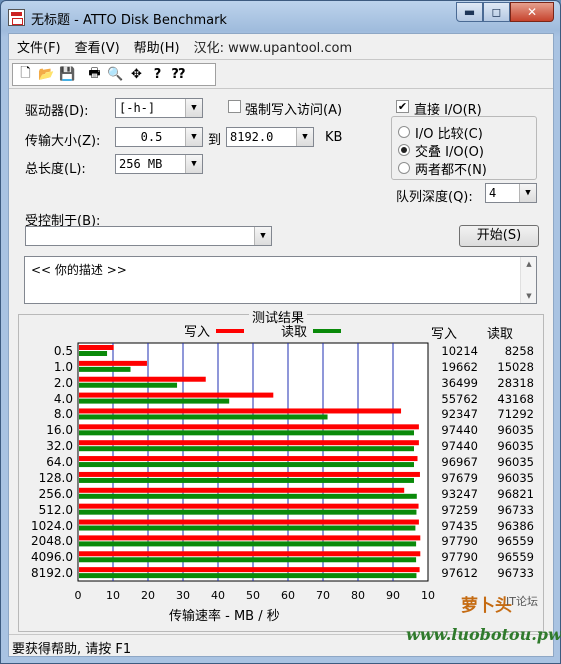  Describe the element at coordinates (515, 525) in the screenshot. I see `read-value: 96386` at that location.